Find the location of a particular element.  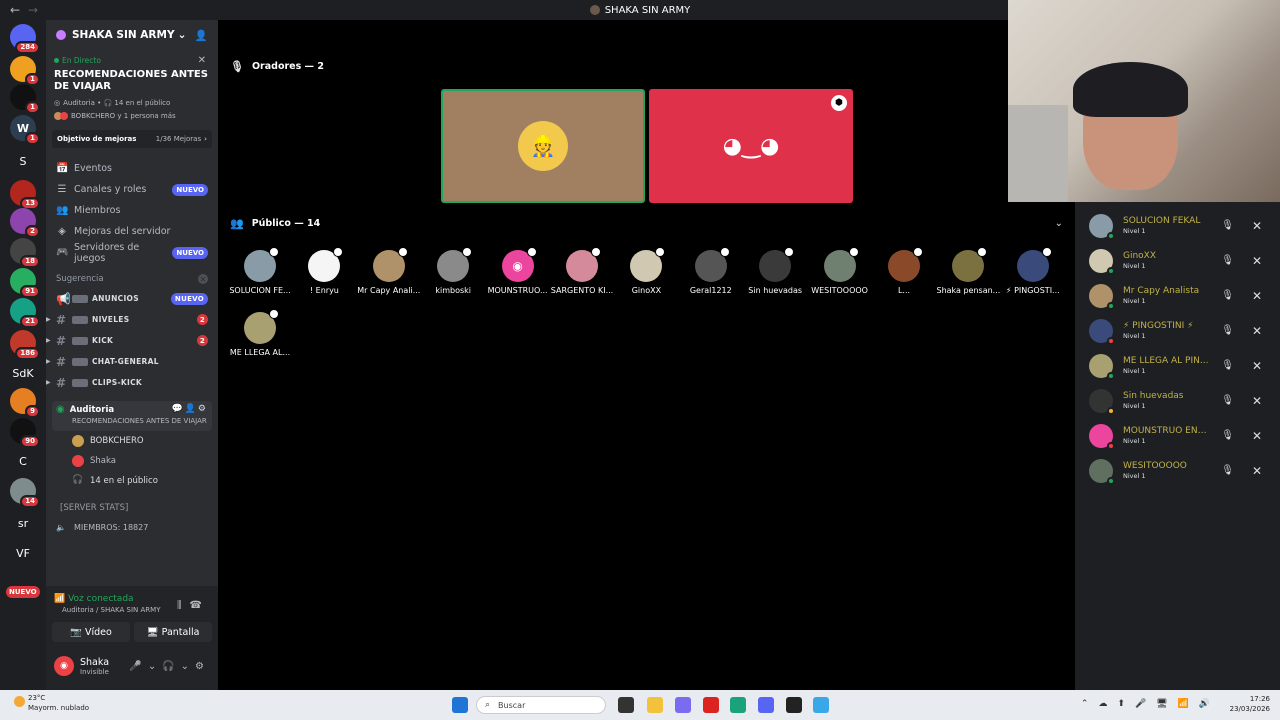

chevron-down-icon: ⌄ is located at coordinates (1059, 223).